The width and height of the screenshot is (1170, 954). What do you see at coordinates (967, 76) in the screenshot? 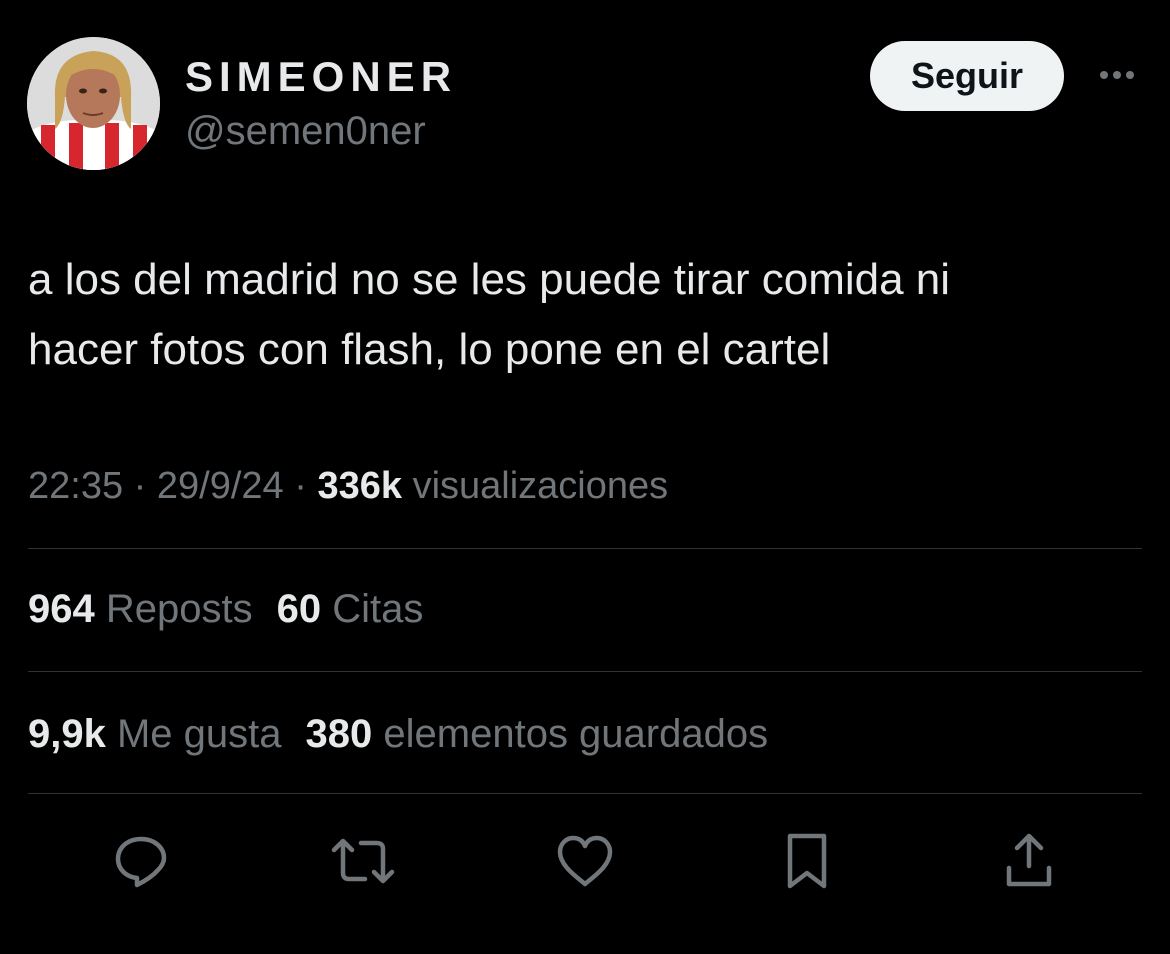
I see `follow-button: Seguir` at bounding box center [967, 76].